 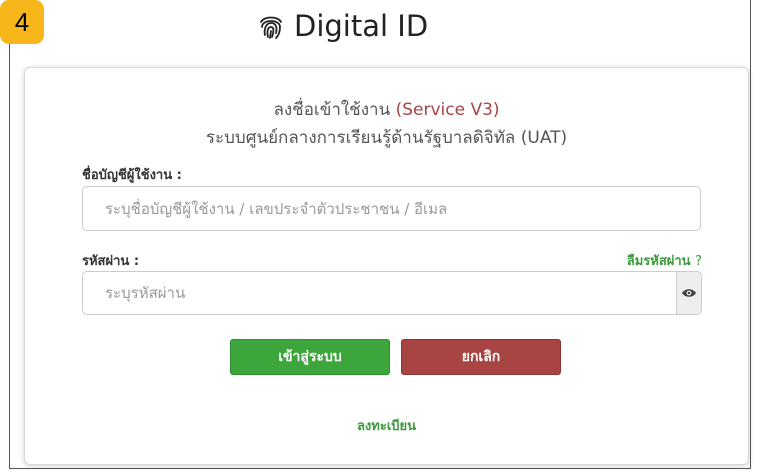 I want to click on service-version: (Service V3), so click(x=447, y=110).